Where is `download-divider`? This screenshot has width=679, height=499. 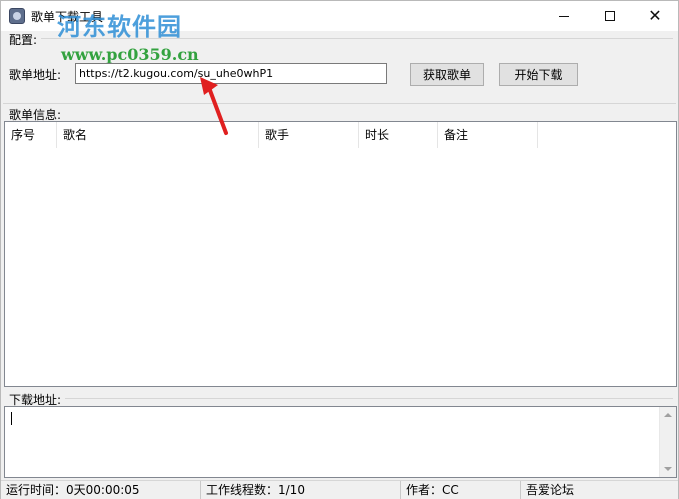 download-divider is located at coordinates (369, 398).